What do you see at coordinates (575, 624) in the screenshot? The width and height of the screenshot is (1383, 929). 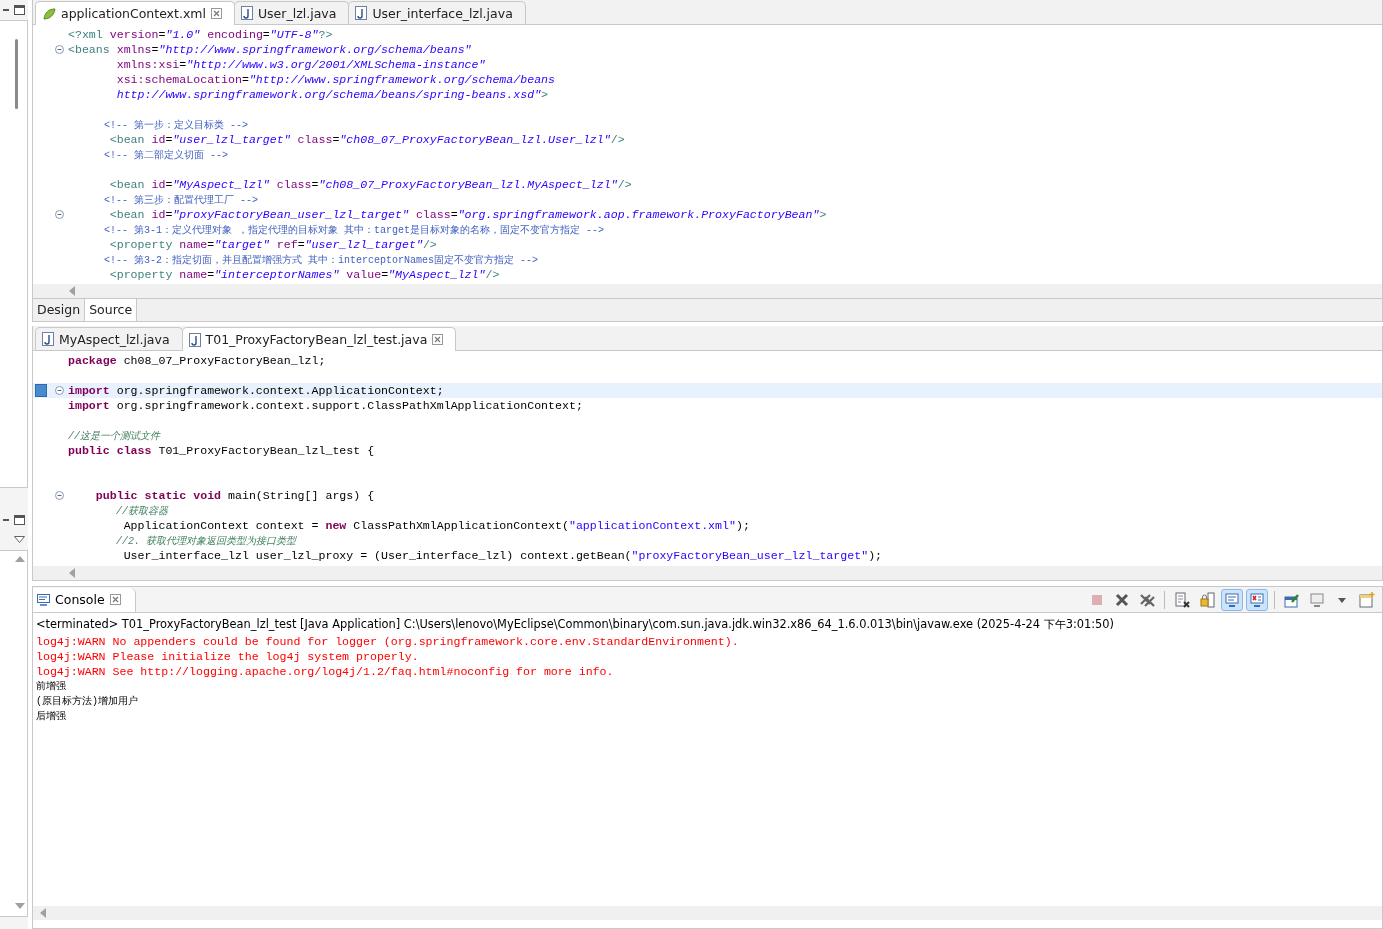 I see `process-status: <terminated> T01_ProxyFactoryBean_lzl_test [Java Application] C:\Users\lenovo\MyEclipse\Common\binary\com.sun.java.jdk.win32.x86_64_1.6.0.013\bin\javaw.exe (2025-4-24 下午3:01:50)` at bounding box center [575, 624].